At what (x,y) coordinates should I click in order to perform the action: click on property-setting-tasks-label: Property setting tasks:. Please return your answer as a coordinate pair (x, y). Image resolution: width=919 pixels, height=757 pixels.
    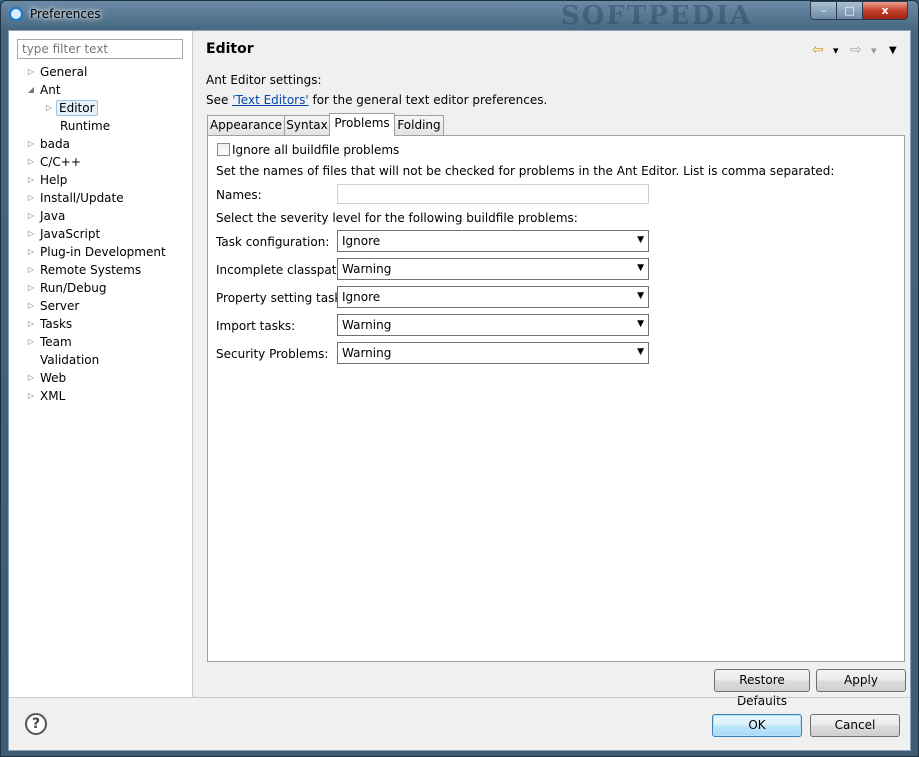
    Looking at the image, I should click on (284, 298).